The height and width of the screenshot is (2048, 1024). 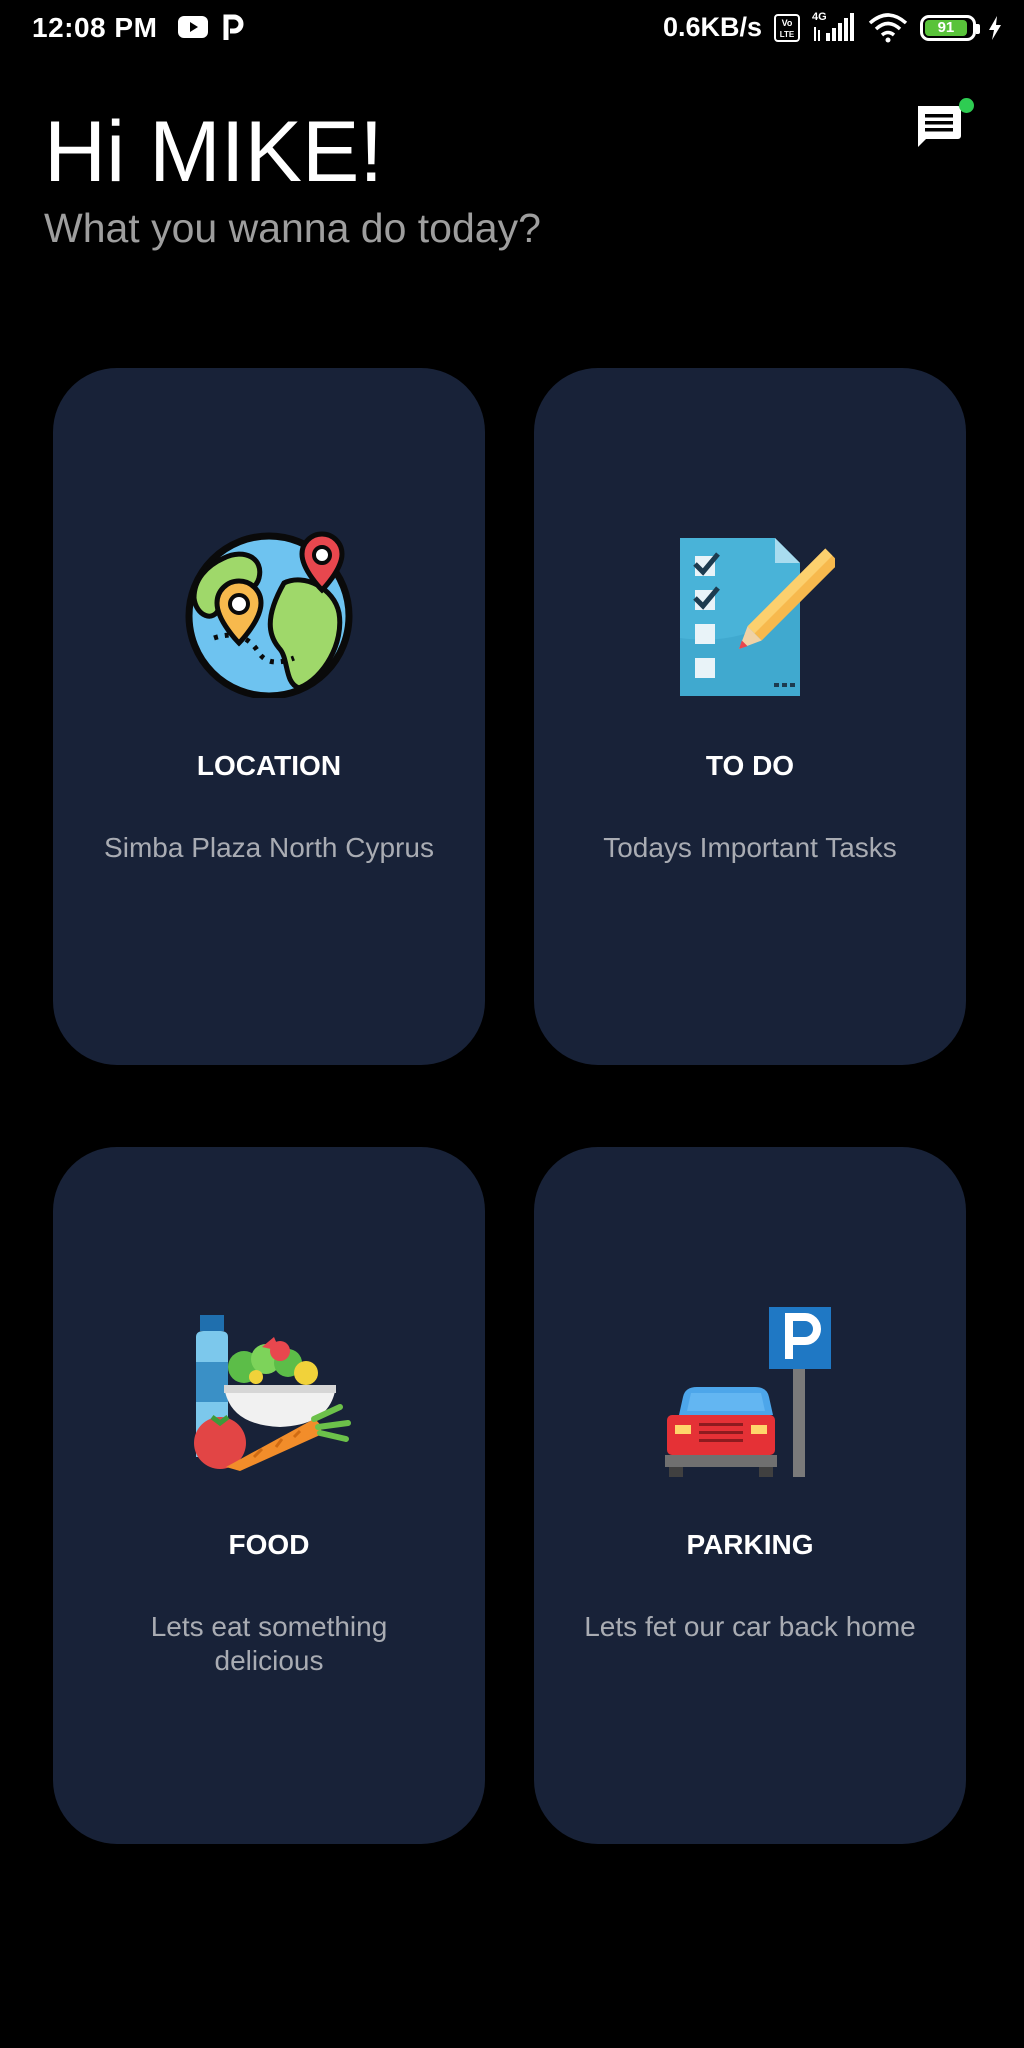 What do you see at coordinates (787, 23) in the screenshot?
I see `svg-text: Vo` at bounding box center [787, 23].